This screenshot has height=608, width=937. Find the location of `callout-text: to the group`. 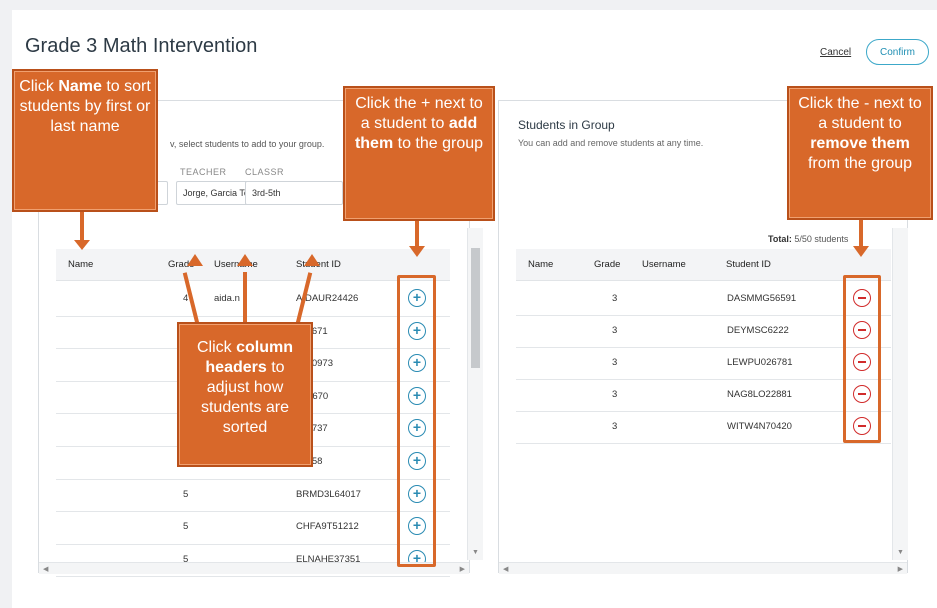

callout-text: to the group is located at coordinates (440, 143).